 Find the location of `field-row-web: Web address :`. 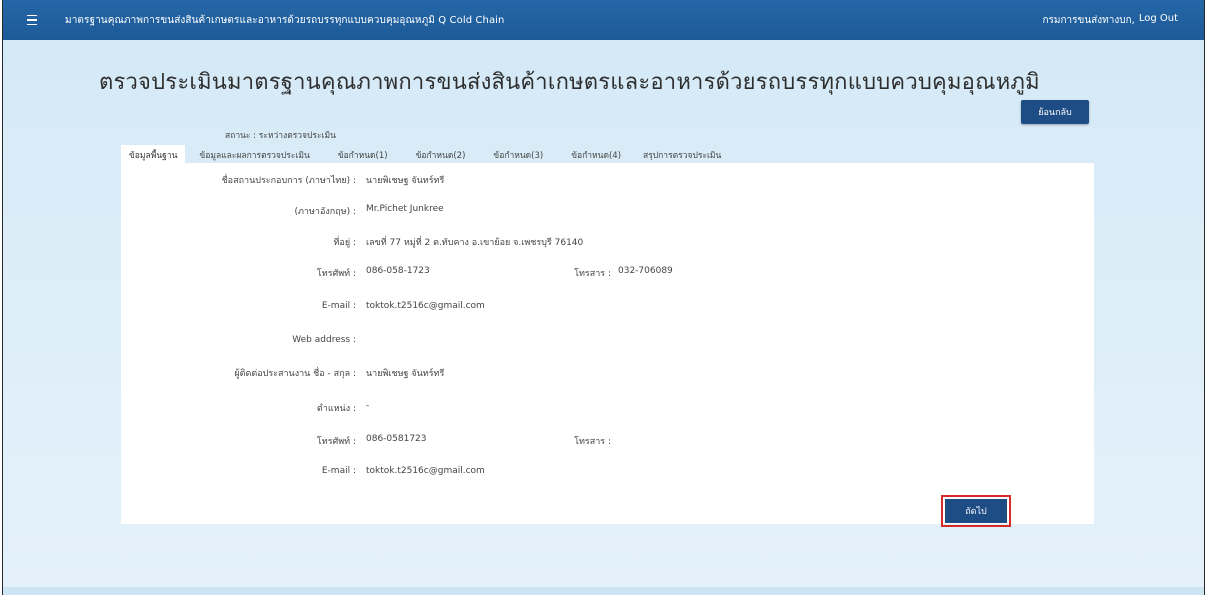

field-row-web: Web address : is located at coordinates (607, 342).